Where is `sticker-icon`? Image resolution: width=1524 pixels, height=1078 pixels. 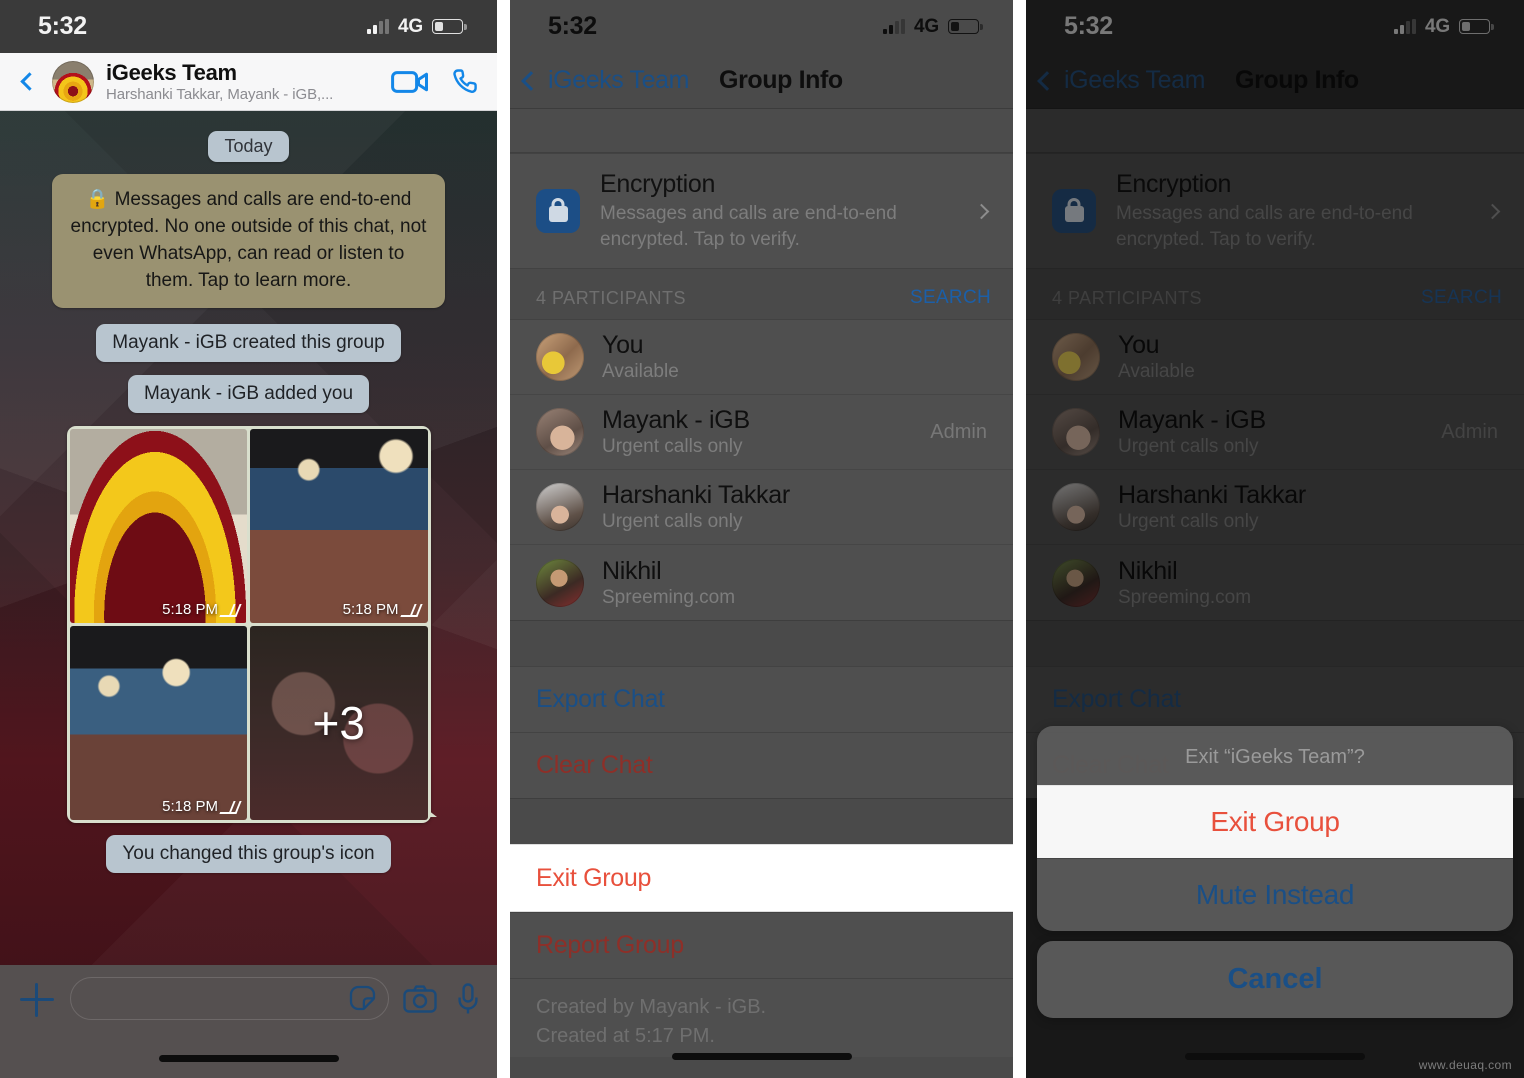
sticker-icon is located at coordinates (362, 998).